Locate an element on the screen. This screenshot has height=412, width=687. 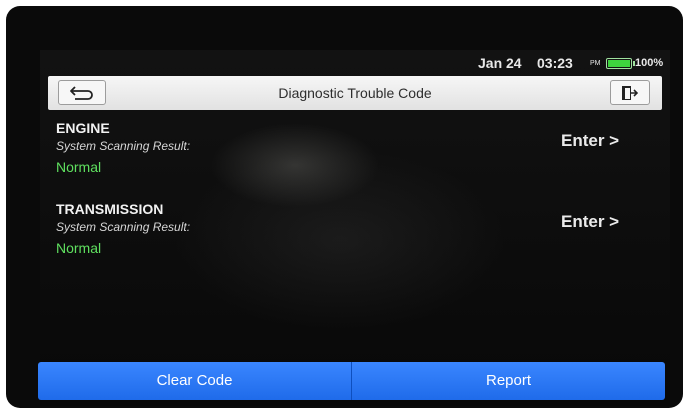
page-title: Diagnostic Trouble Code is located at coordinates (355, 93).